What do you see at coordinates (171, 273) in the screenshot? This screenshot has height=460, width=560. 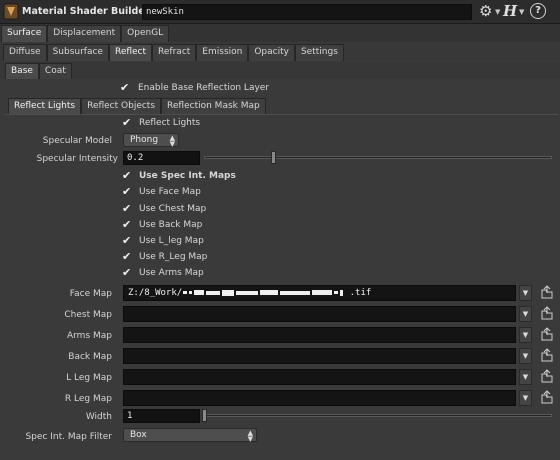 I see `use-arms-map-label: Use Arms Map` at bounding box center [171, 273].